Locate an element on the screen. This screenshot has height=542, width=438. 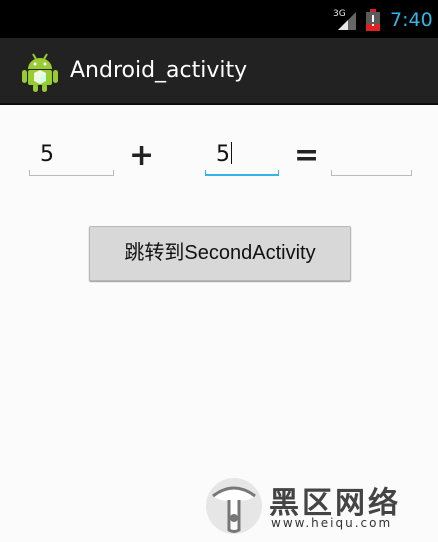
plus-operator: + is located at coordinates (142, 155).